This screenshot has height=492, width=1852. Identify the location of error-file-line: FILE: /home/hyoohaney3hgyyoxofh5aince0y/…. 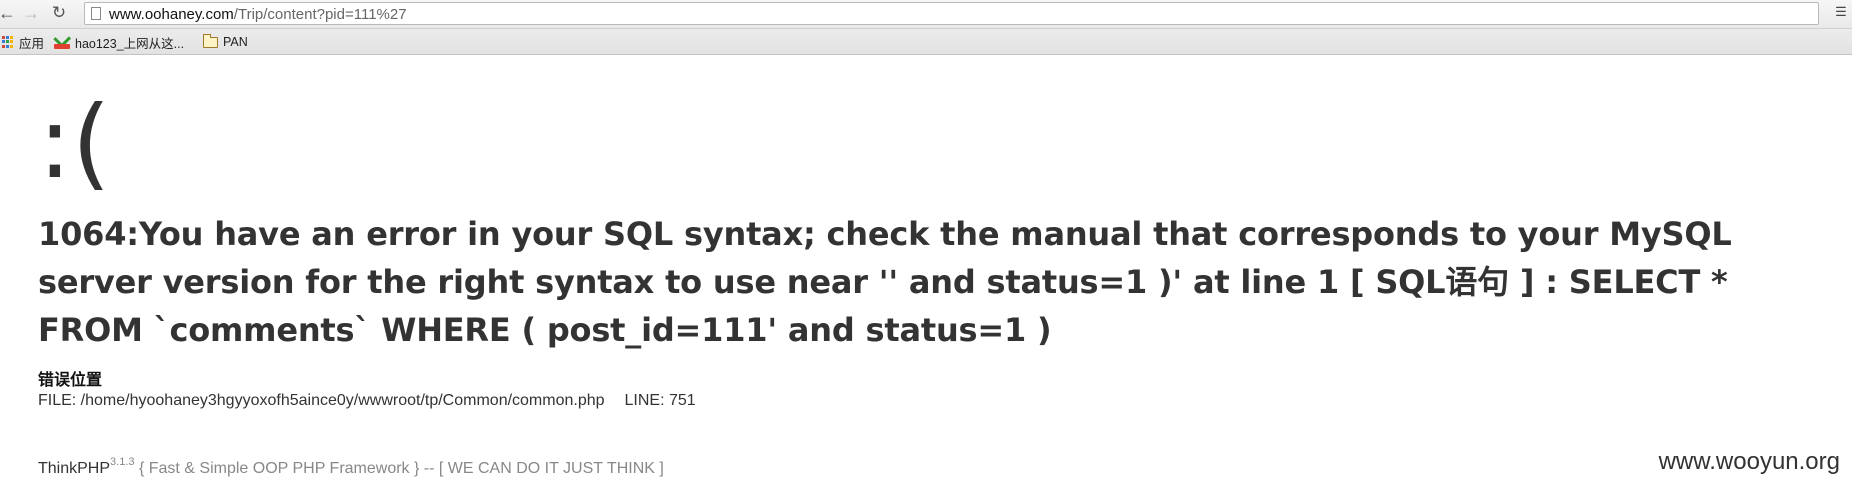
(367, 401).